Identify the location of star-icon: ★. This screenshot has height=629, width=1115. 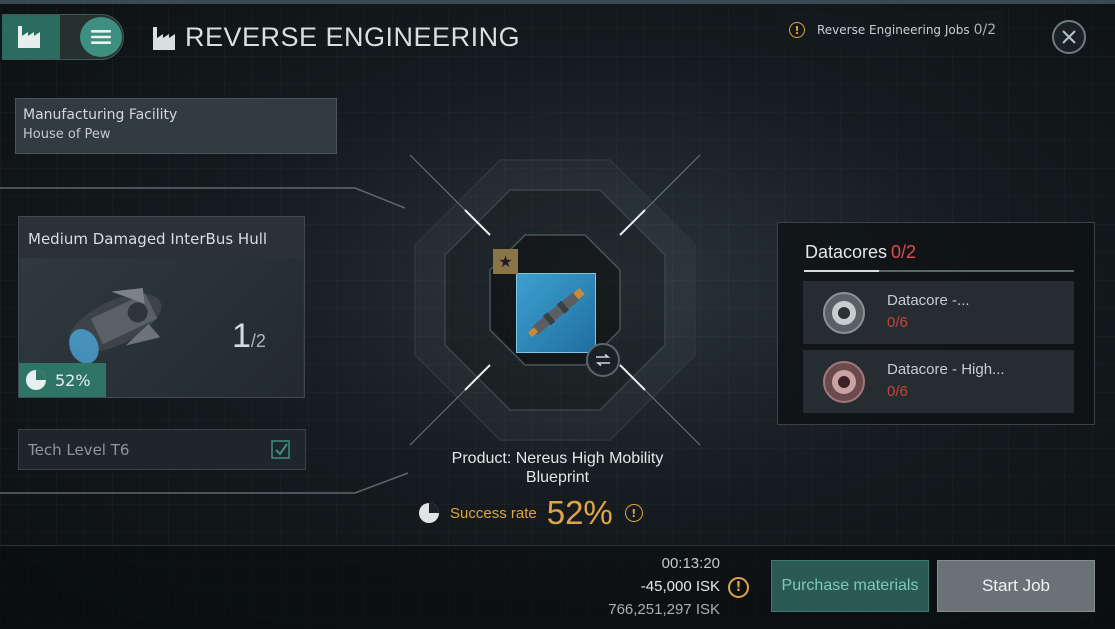
(505, 261).